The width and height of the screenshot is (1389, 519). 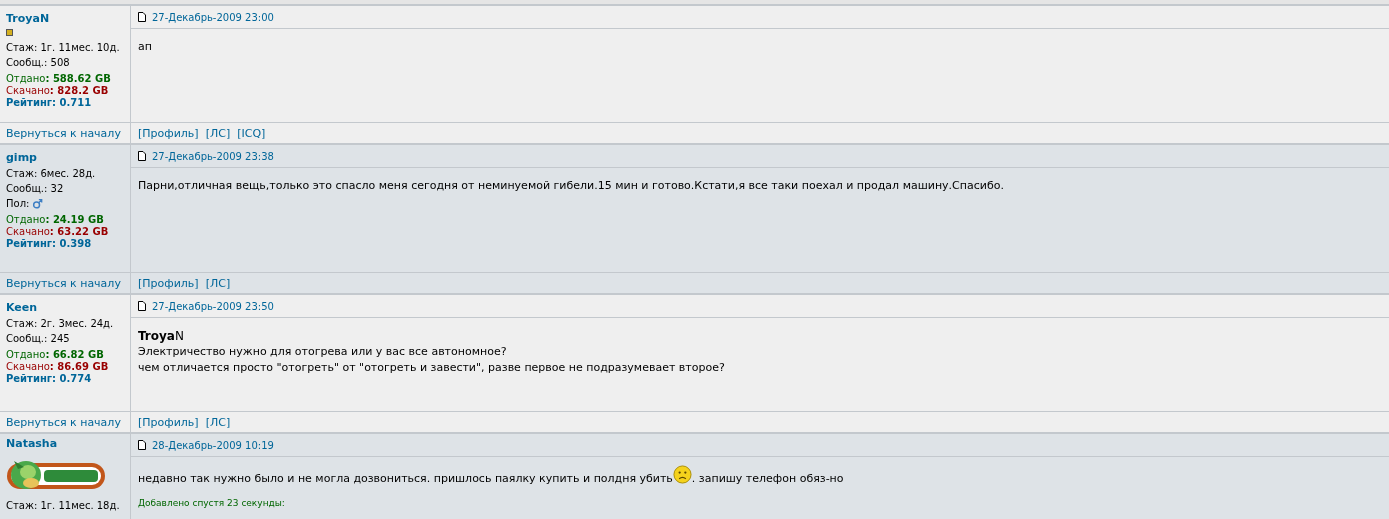 What do you see at coordinates (60, 324) in the screenshot?
I see `user-stat: Стаж: 2г. 3мес. 24д.` at bounding box center [60, 324].